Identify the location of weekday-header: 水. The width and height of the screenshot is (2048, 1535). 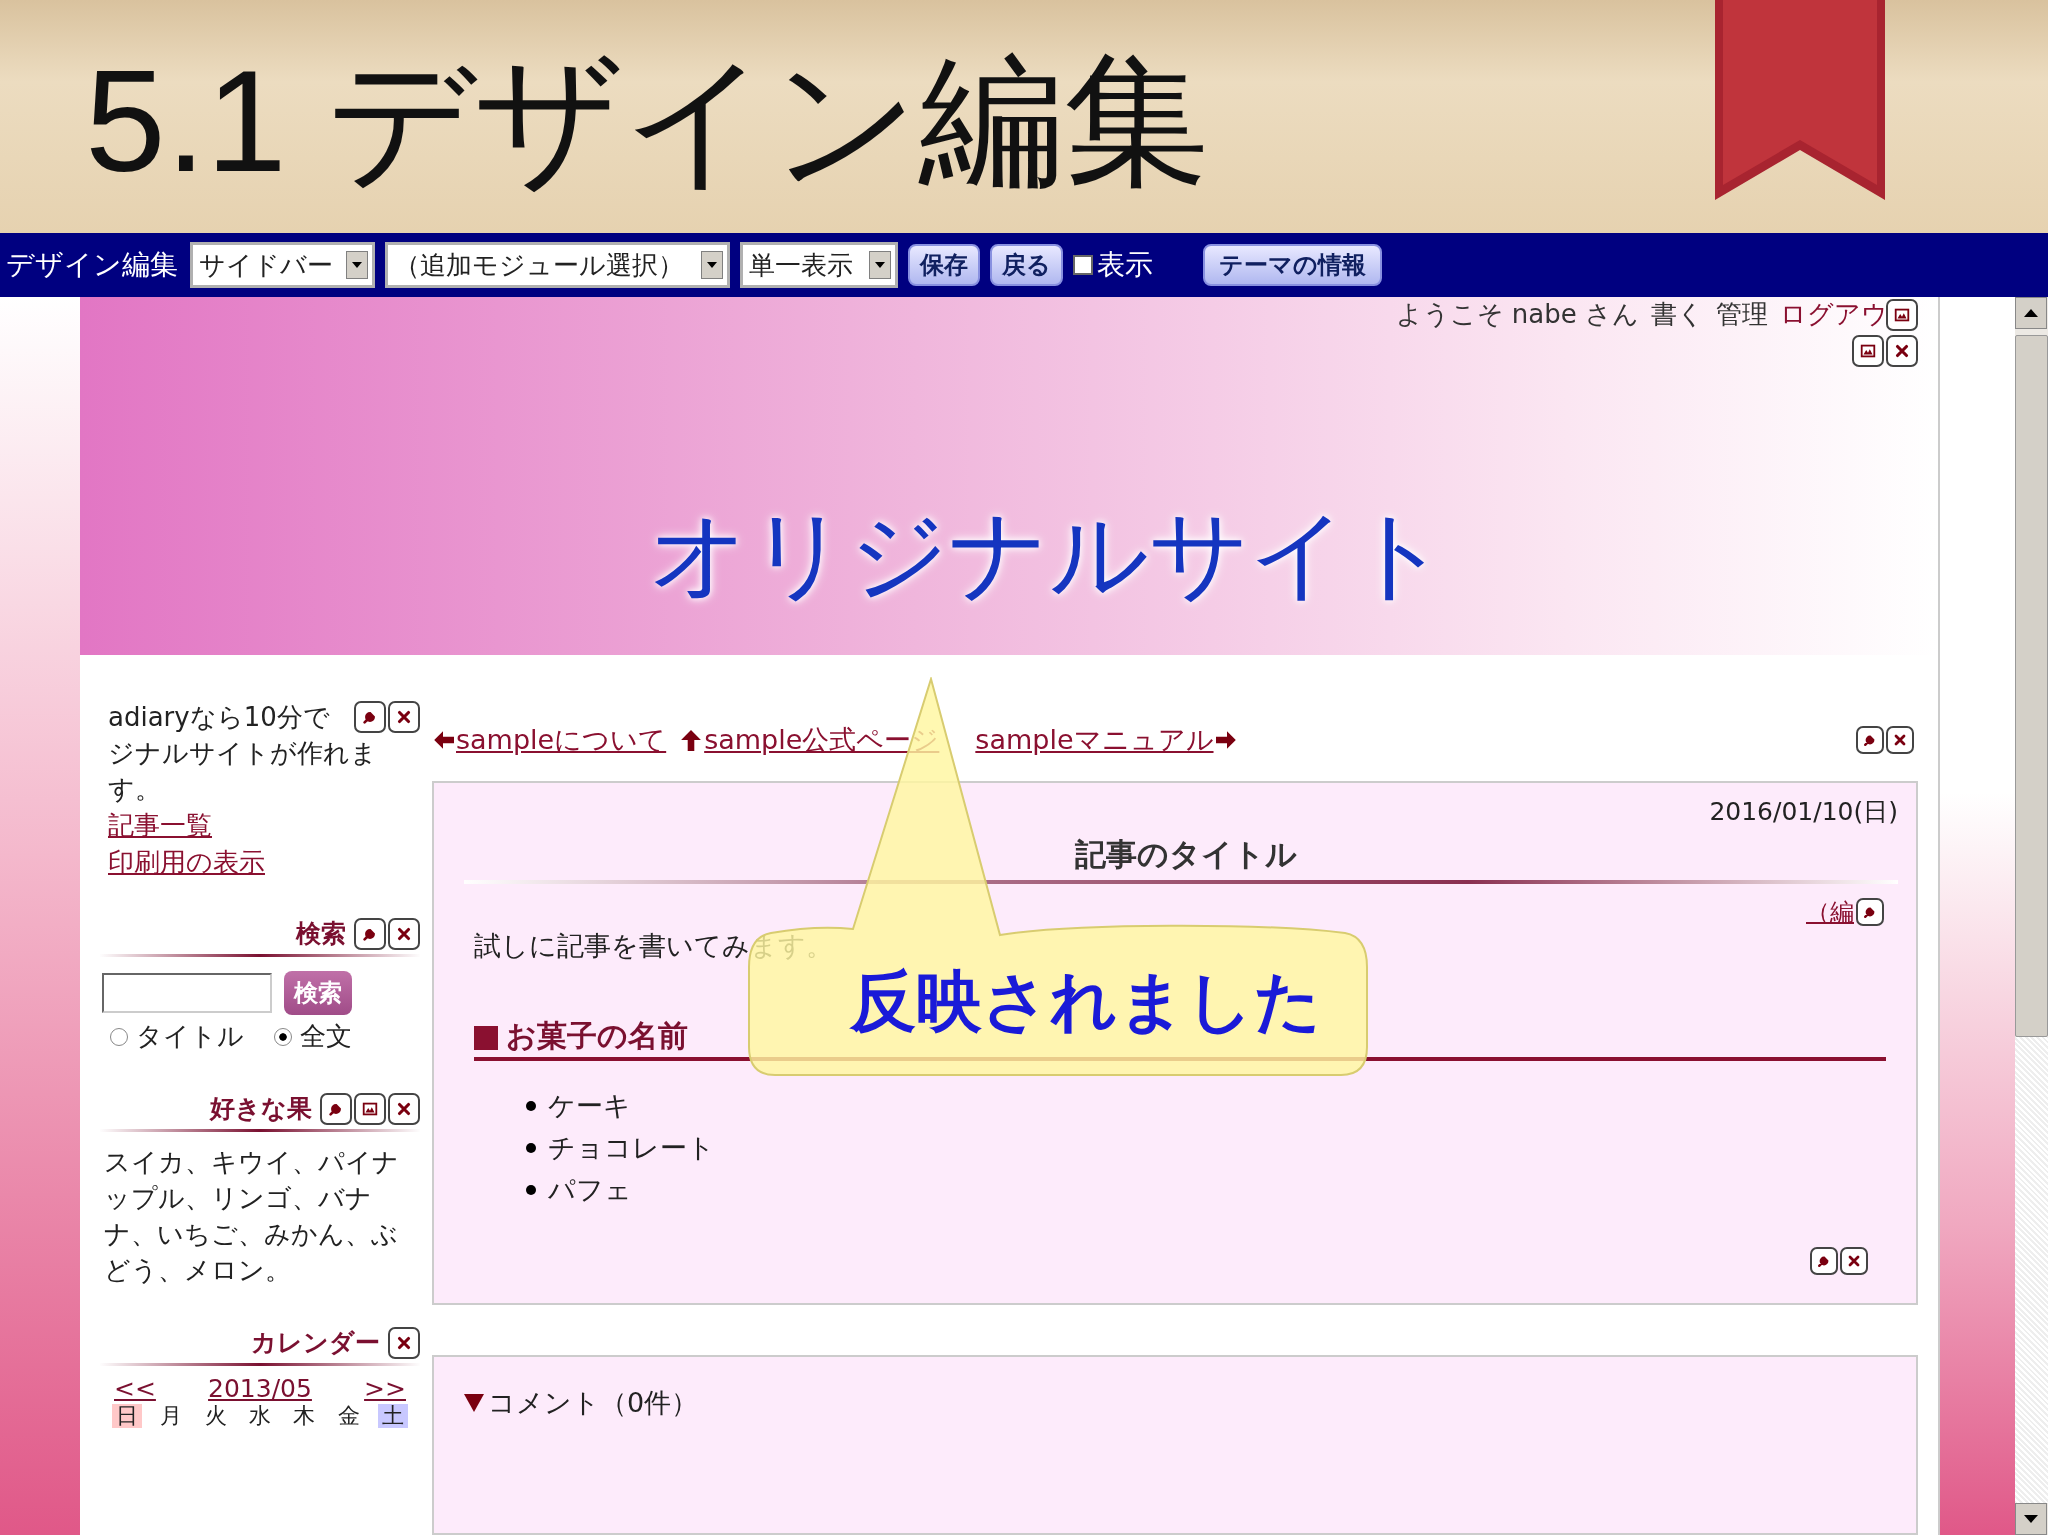
(260, 1416).